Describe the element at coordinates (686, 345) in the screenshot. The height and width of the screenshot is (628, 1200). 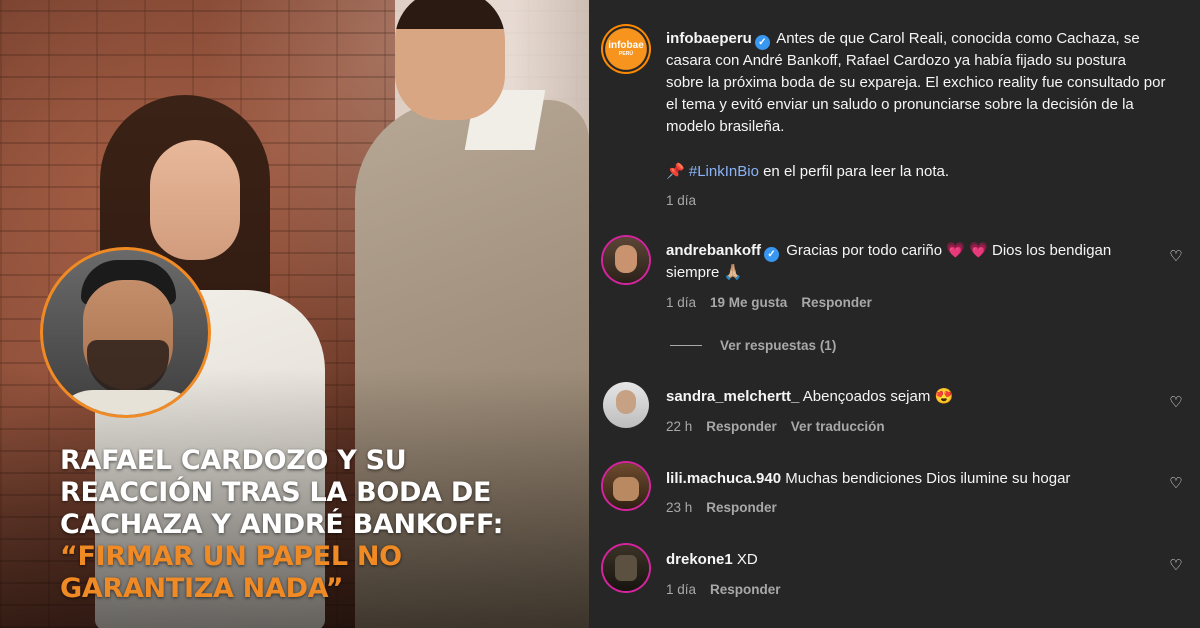
I see `replies-divider` at that location.